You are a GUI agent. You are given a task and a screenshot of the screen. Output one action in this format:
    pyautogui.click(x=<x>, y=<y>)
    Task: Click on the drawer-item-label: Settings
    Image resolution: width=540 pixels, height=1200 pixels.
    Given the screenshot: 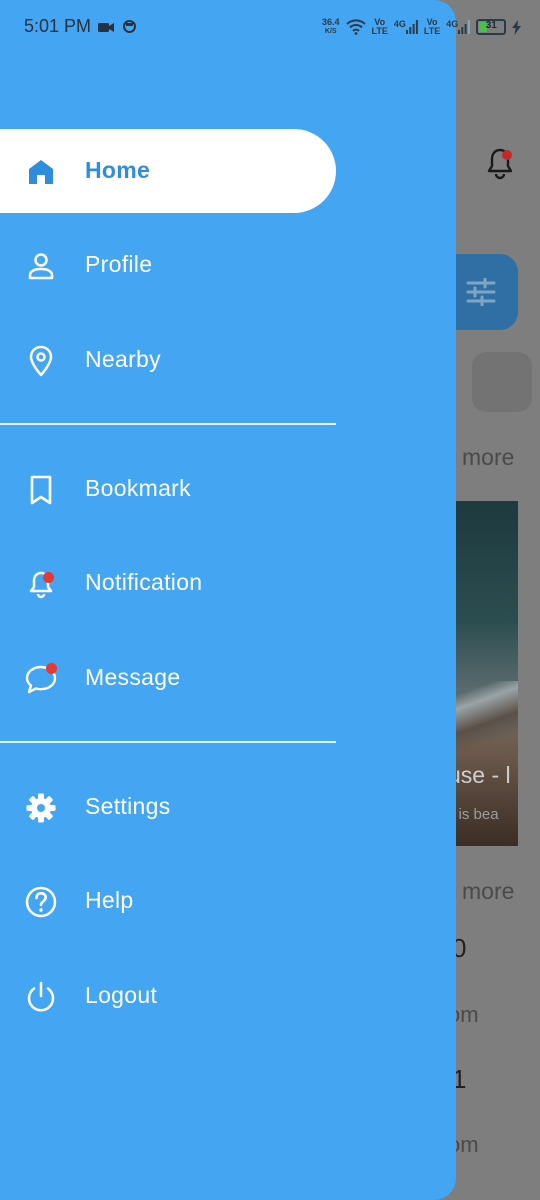 What is the action you would take?
    pyautogui.click(x=128, y=806)
    